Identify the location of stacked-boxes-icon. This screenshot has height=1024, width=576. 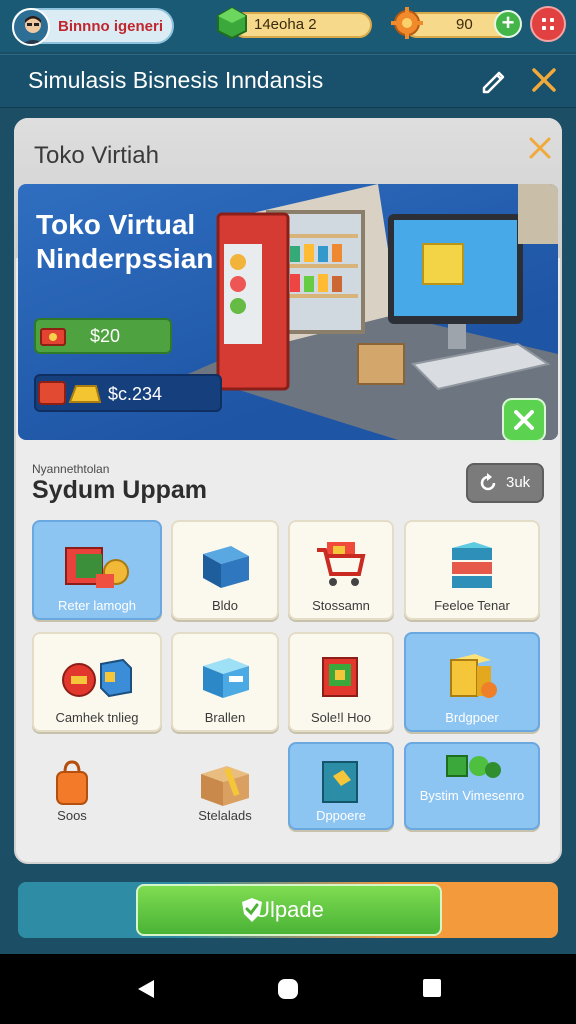
(472, 565).